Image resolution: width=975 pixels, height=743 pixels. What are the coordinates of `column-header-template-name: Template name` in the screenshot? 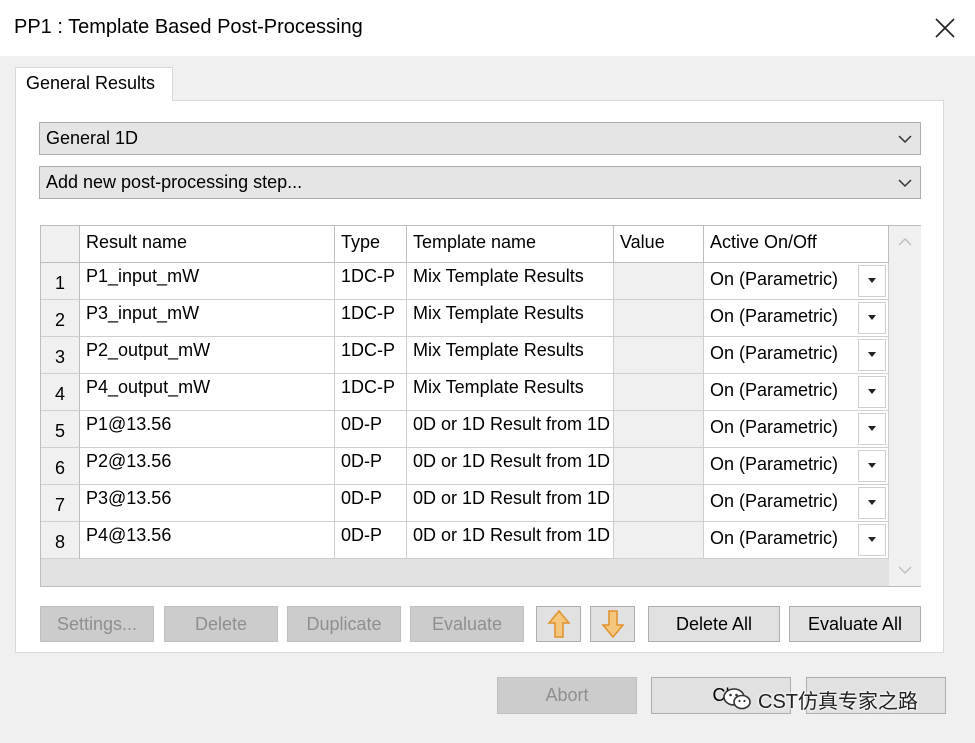 It's located at (510, 244).